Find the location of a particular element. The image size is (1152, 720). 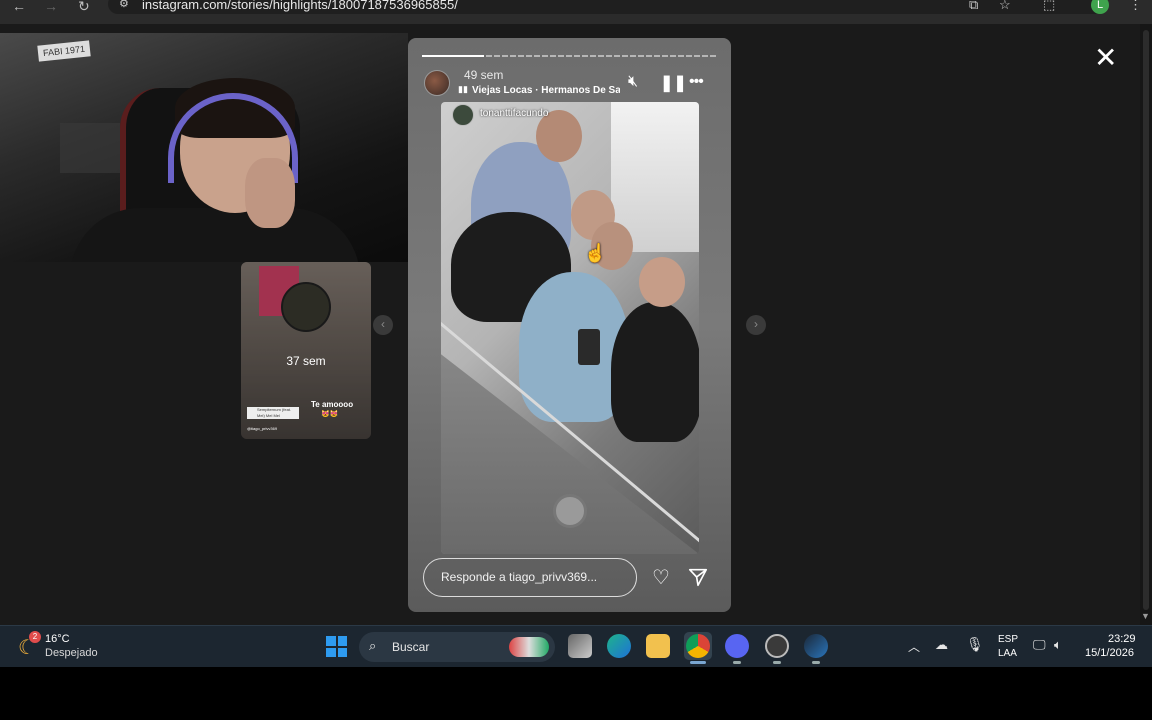

edge-icon is located at coordinates (619, 646).